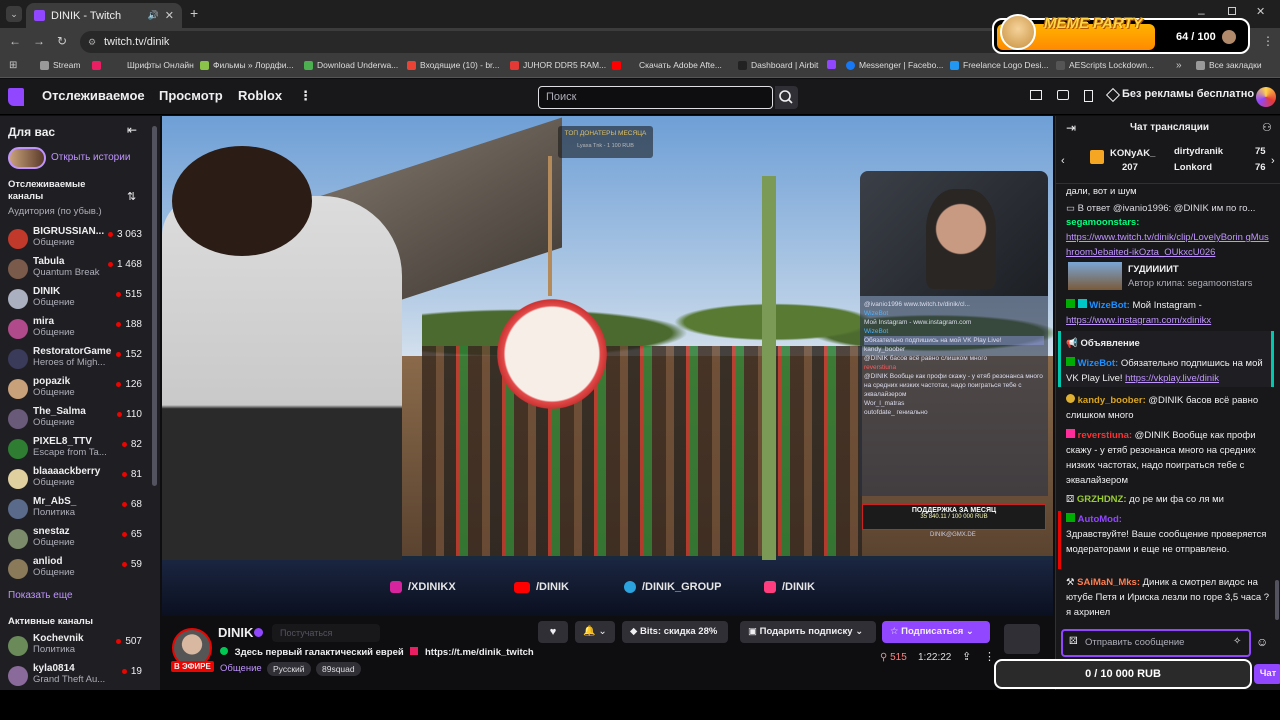 The width and height of the screenshot is (1280, 720). Describe the element at coordinates (1022, 639) in the screenshot. I see `extension-icon` at that location.